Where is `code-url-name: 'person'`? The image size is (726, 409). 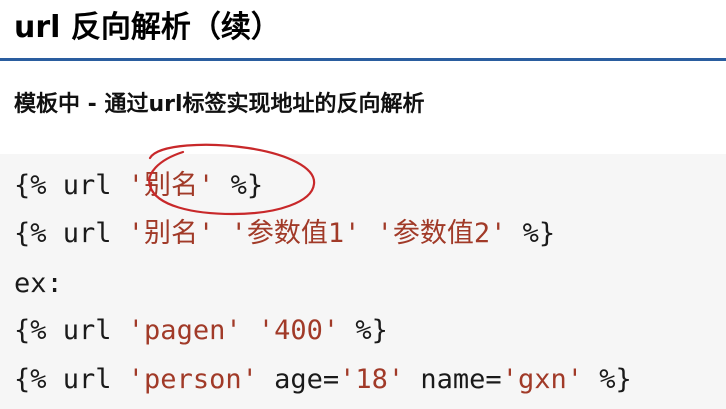
code-url-name: 'person' is located at coordinates (192, 379).